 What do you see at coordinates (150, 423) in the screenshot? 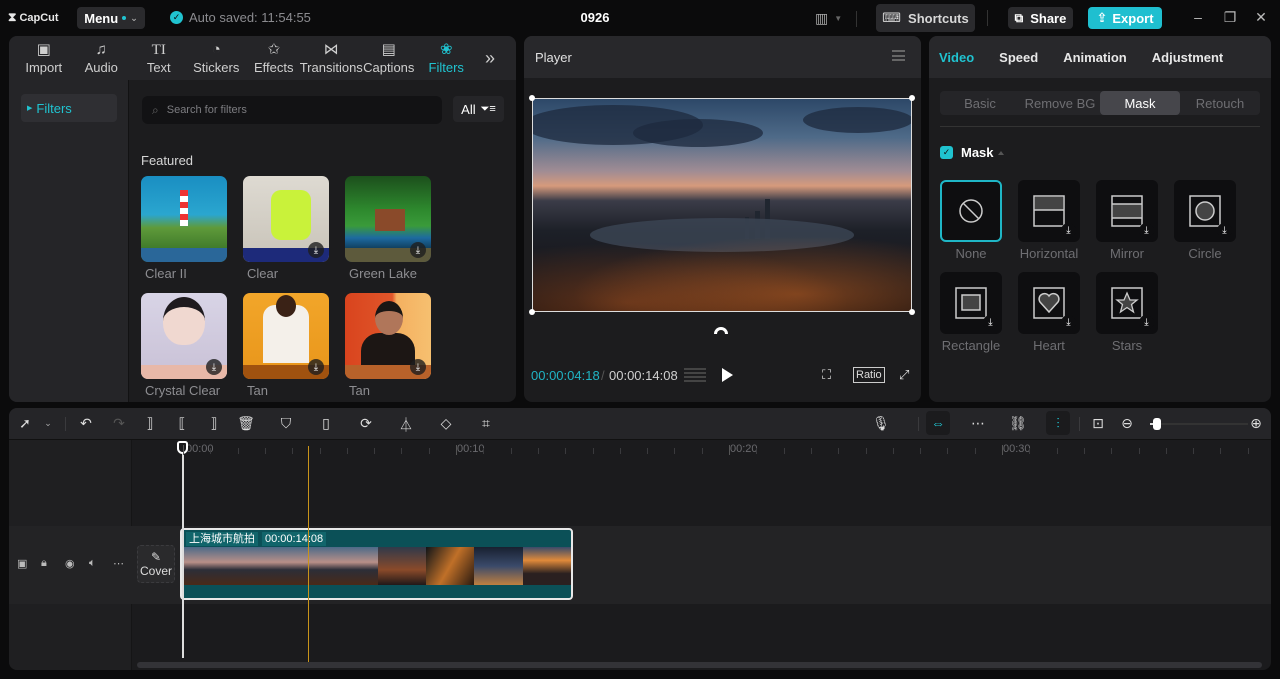
I see `split-icon: ⟧` at bounding box center [150, 423].